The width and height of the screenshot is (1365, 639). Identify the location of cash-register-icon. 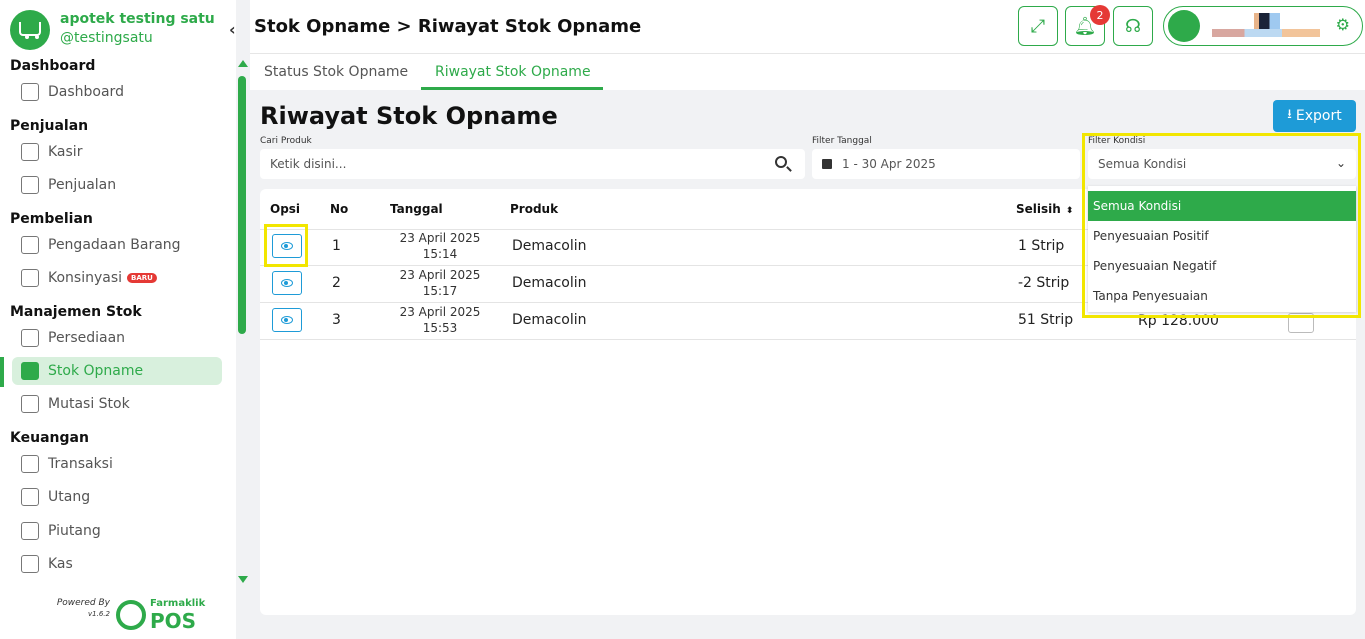
(30, 152).